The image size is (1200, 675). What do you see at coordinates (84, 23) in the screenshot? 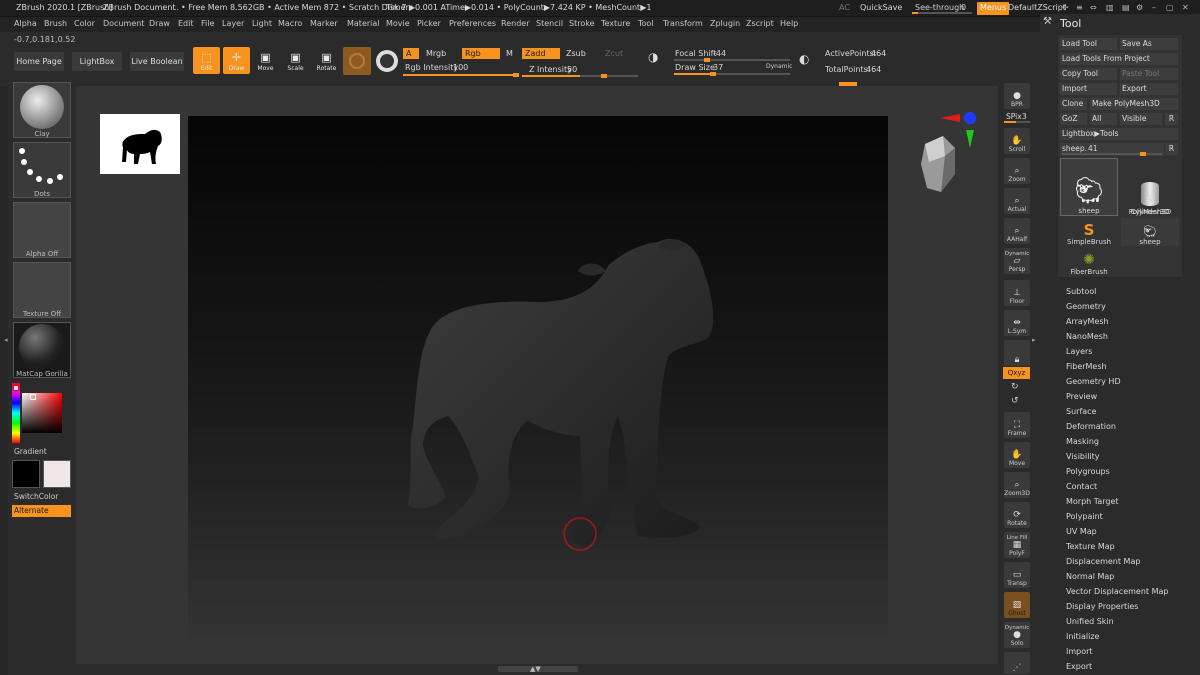
I see `menu-color: Color` at bounding box center [84, 23].